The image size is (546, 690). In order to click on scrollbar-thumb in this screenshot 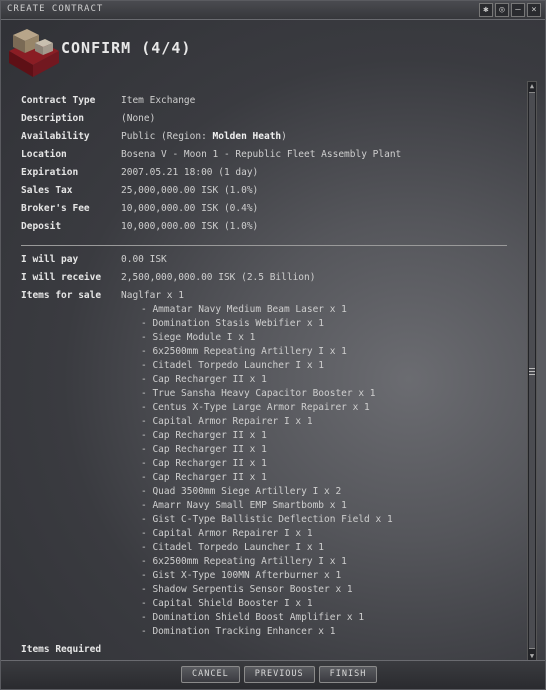, I will do `click(532, 370)`.